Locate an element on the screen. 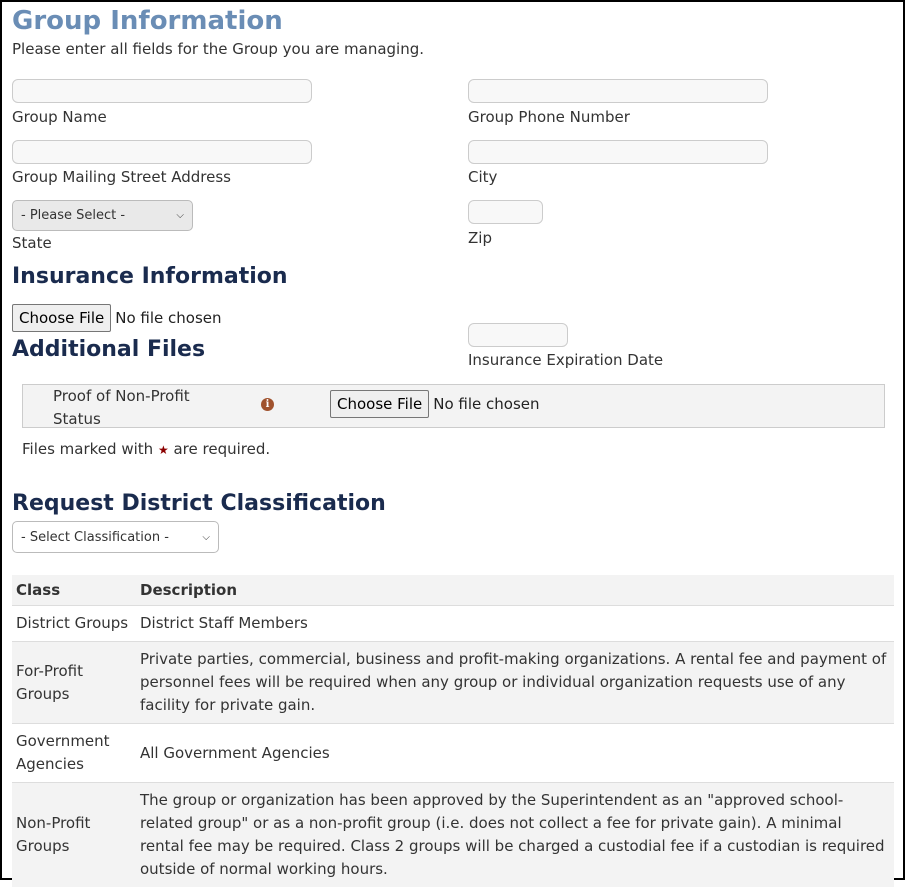  class-cell: Non-Profit Groups is located at coordinates (74, 835).